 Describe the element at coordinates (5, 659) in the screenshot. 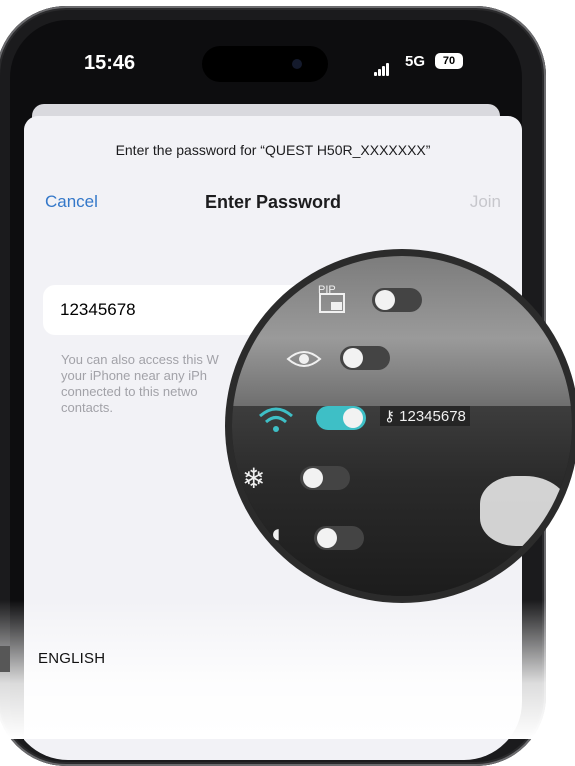

I see `language-marker` at that location.